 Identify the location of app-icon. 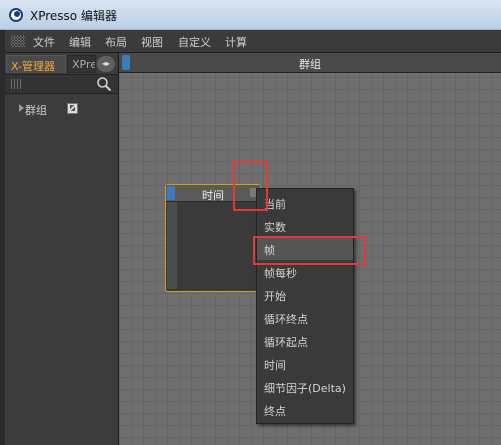
(16, 15).